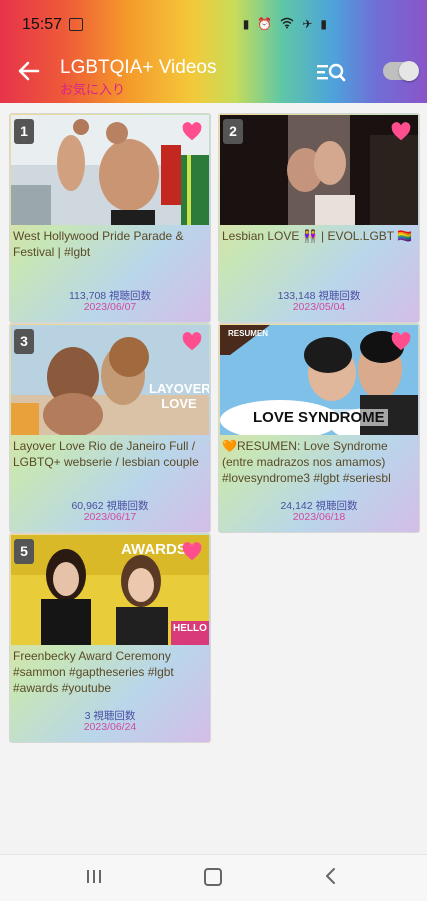 The height and width of the screenshot is (901, 427). Describe the element at coordinates (190, 628) in the screenshot. I see `thumbnail-tag: HELLO` at that location.